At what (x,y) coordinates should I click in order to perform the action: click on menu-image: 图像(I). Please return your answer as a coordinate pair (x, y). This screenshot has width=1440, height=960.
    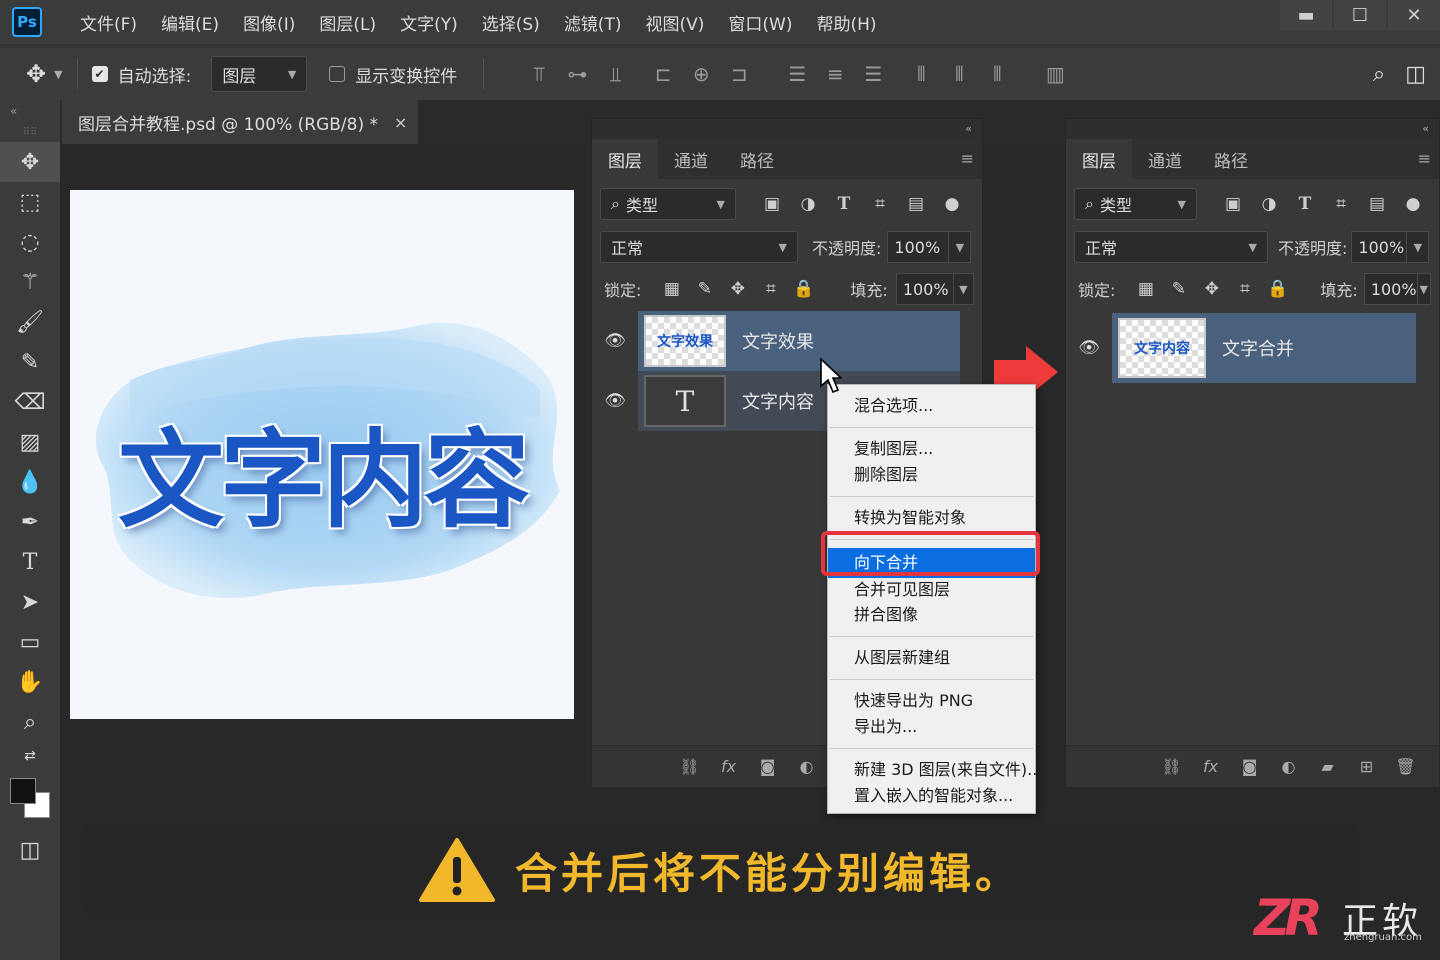
    Looking at the image, I should click on (269, 22).